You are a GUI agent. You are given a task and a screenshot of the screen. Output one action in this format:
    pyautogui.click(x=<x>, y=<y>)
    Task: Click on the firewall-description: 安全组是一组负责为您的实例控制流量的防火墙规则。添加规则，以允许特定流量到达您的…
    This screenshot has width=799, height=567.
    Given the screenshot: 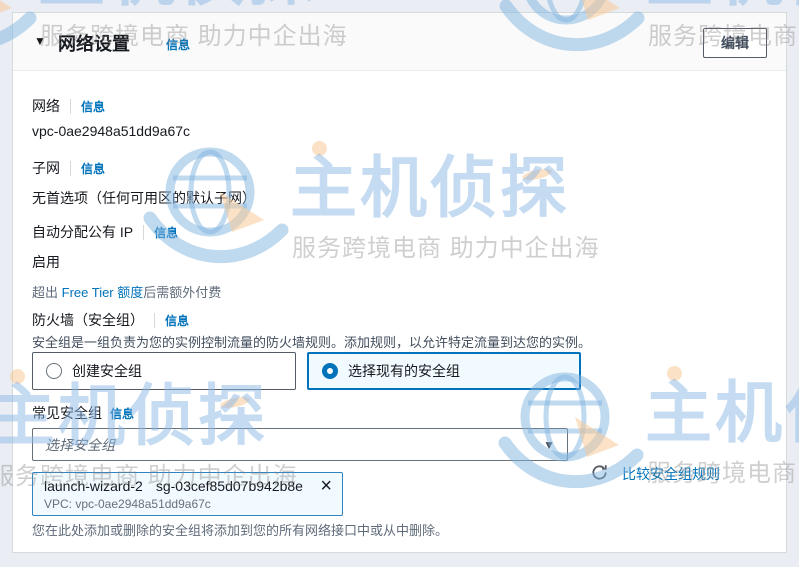 What is the action you would take?
    pyautogui.click(x=312, y=342)
    